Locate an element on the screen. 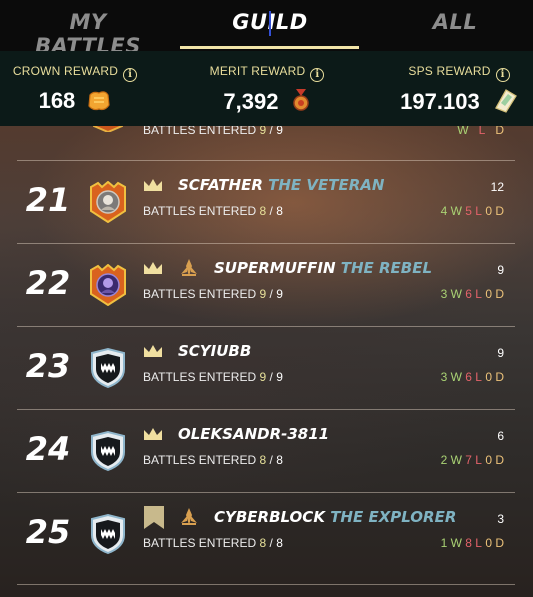 This screenshot has height=597, width=533. active-tab-indicator is located at coordinates (269, 47).